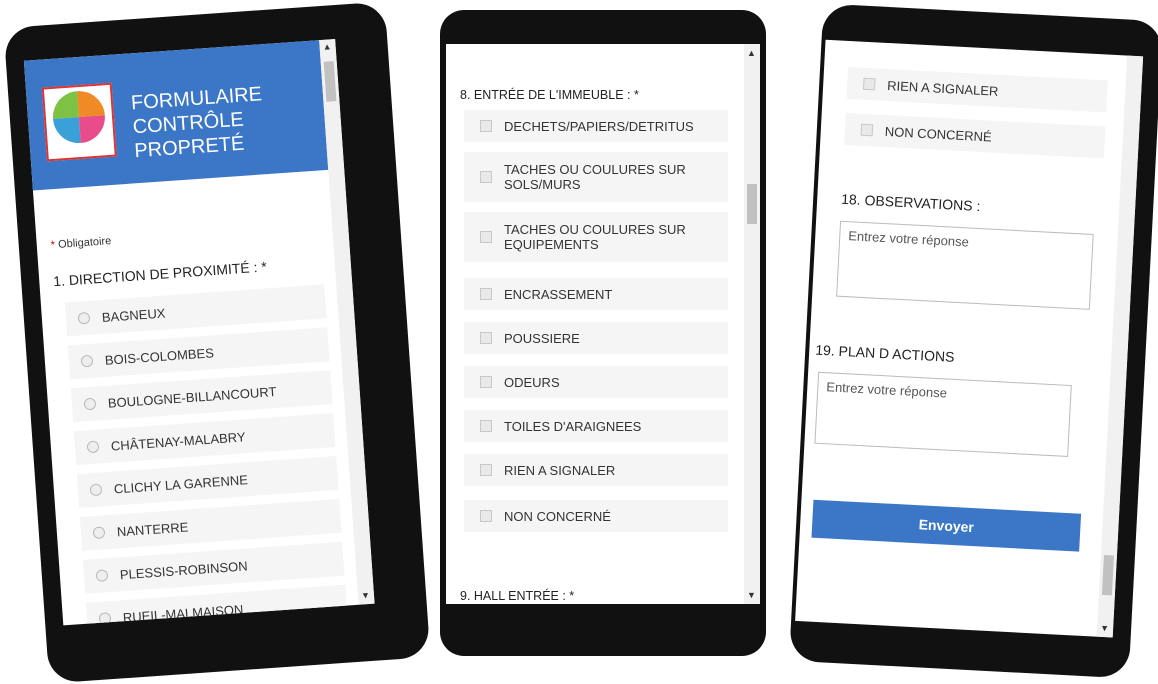 The image size is (1158, 684). I want to click on form-title: FORMULAIRE CONTRÔLE PROPRETÉ, so click(228, 120).